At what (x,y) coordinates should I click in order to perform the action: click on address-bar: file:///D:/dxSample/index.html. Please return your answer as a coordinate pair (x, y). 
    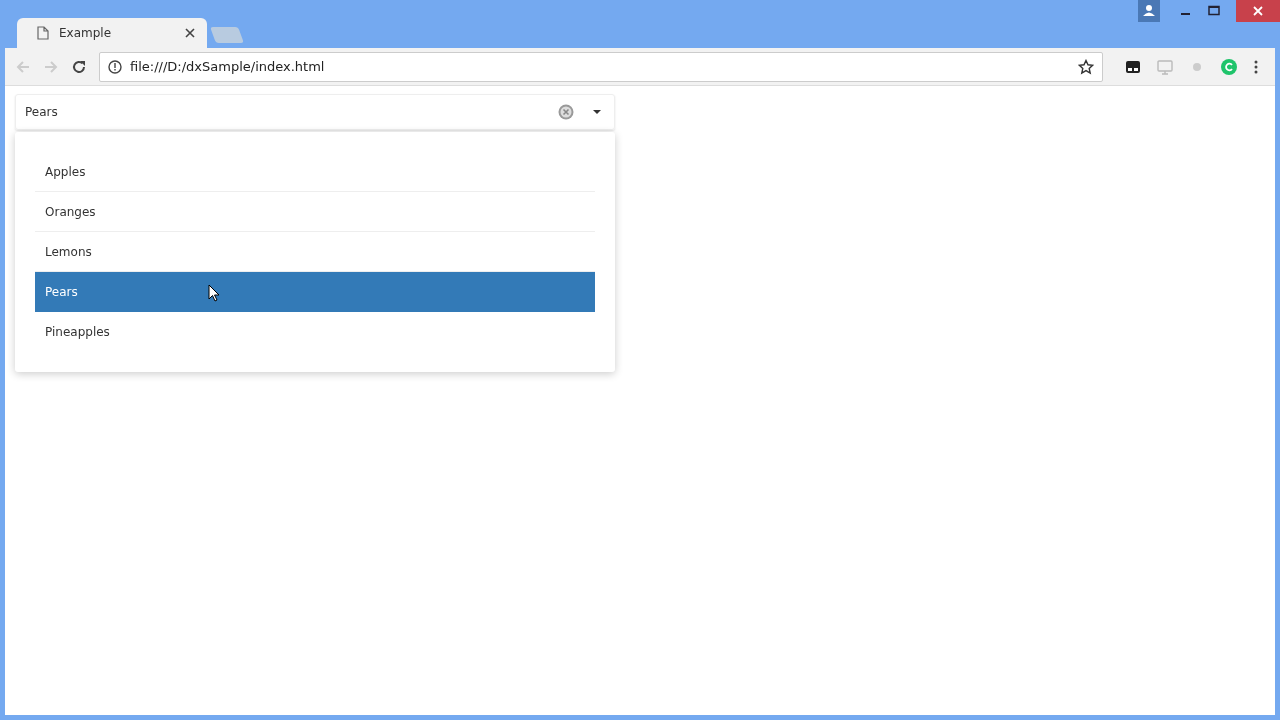
    Looking at the image, I should click on (601, 66).